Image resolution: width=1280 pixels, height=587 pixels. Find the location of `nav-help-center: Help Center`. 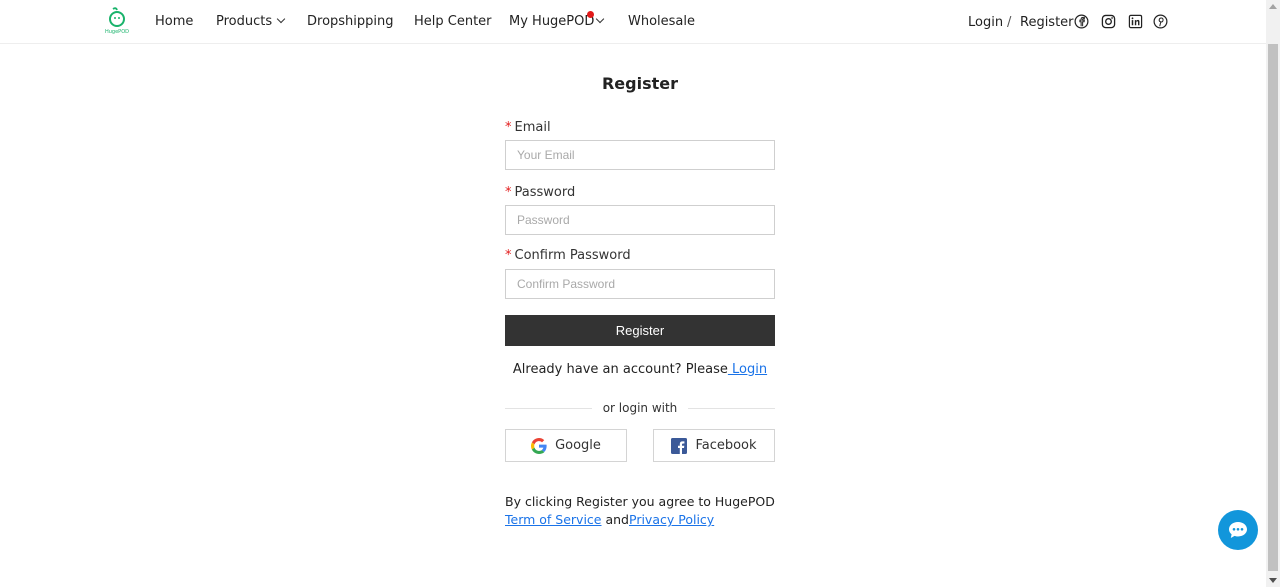

nav-help-center: Help Center is located at coordinates (453, 21).